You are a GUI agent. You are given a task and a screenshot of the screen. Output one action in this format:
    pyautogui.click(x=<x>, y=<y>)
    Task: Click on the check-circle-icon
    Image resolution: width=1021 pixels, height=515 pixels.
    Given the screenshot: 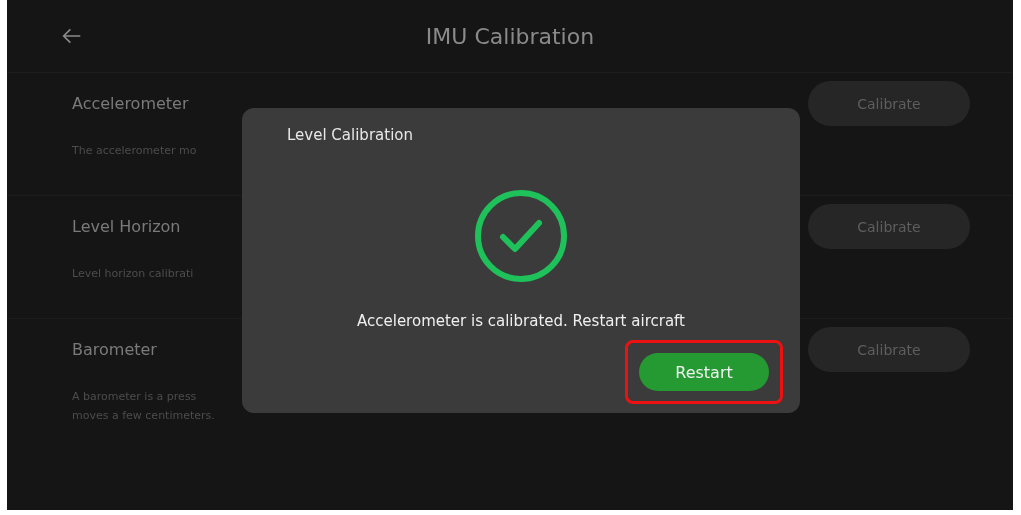 What is the action you would take?
    pyautogui.click(x=521, y=236)
    